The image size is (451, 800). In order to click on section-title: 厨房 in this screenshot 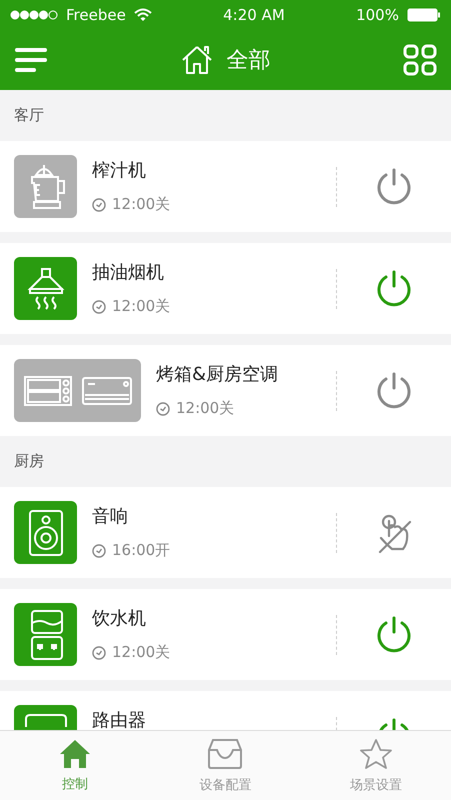, I will do `click(29, 461)`.